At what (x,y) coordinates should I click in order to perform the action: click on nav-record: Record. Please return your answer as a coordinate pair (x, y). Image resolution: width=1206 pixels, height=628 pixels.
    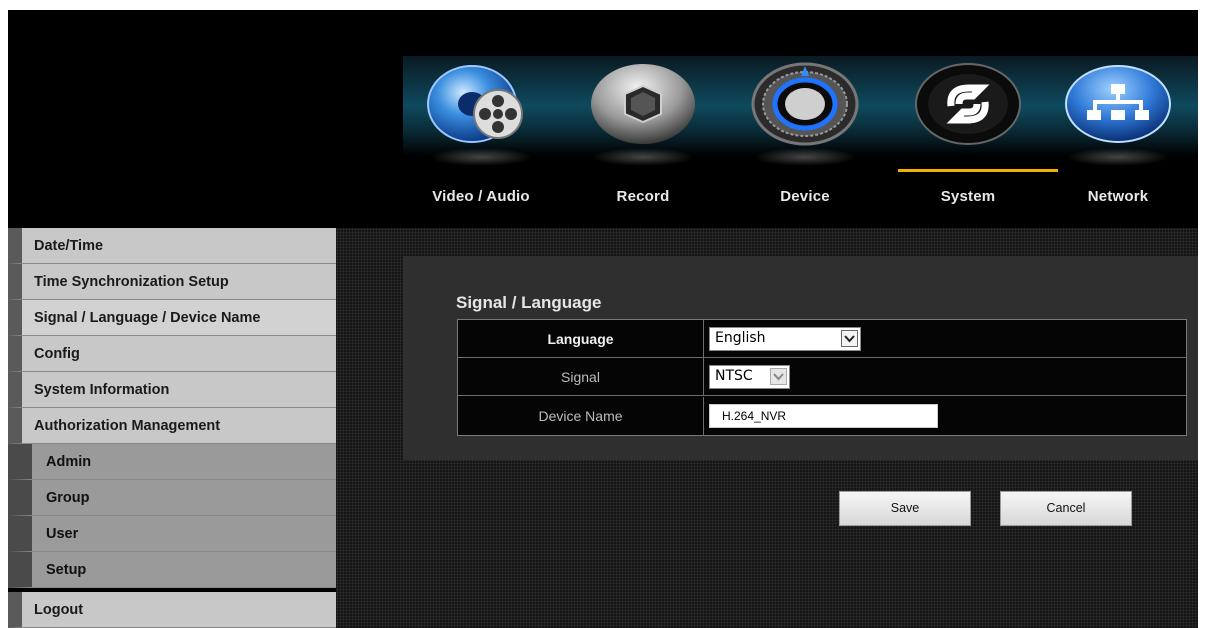
    Looking at the image, I should click on (643, 119).